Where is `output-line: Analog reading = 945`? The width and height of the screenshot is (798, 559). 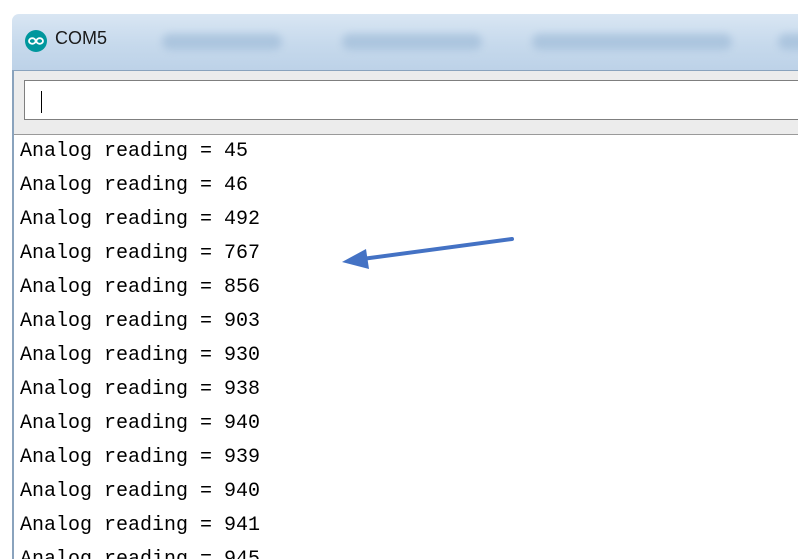
output-line: Analog reading = 945 is located at coordinates (140, 554).